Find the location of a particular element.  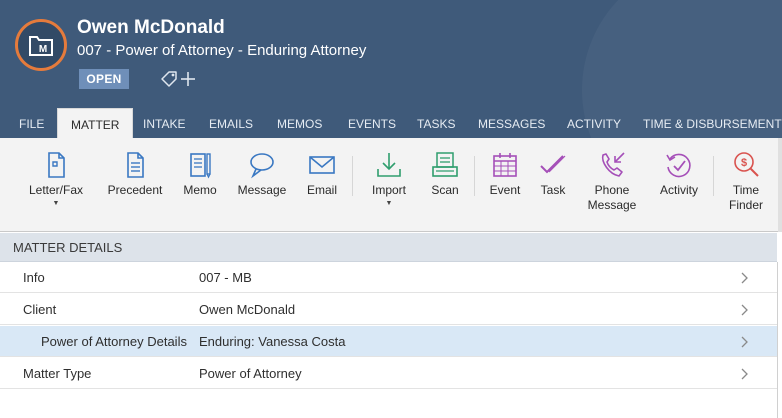

matter-folder-icon: M is located at coordinates (41, 46).